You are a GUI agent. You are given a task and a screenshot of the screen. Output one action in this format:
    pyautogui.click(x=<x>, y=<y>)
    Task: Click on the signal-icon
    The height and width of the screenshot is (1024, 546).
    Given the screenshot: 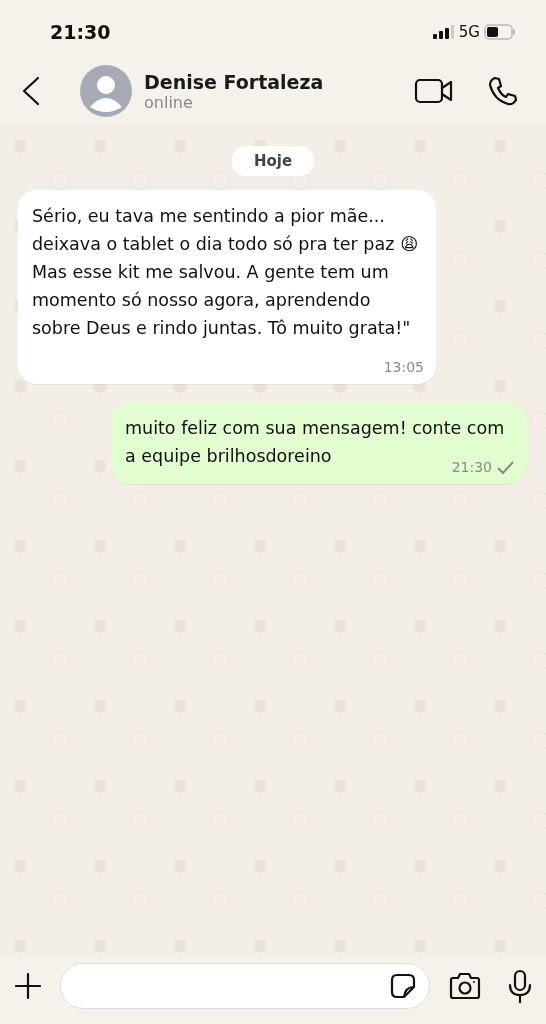 What is the action you would take?
    pyautogui.click(x=443, y=32)
    